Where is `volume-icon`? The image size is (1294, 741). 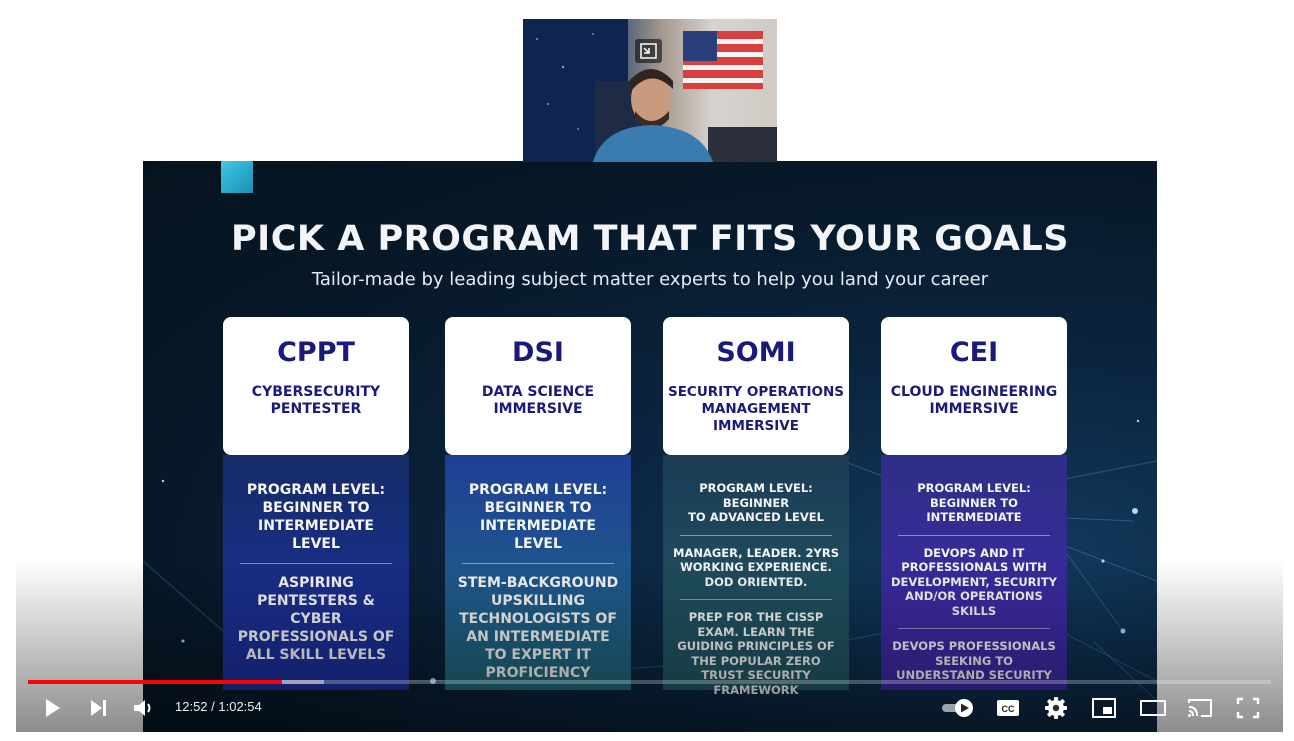
volume-icon is located at coordinates (142, 708).